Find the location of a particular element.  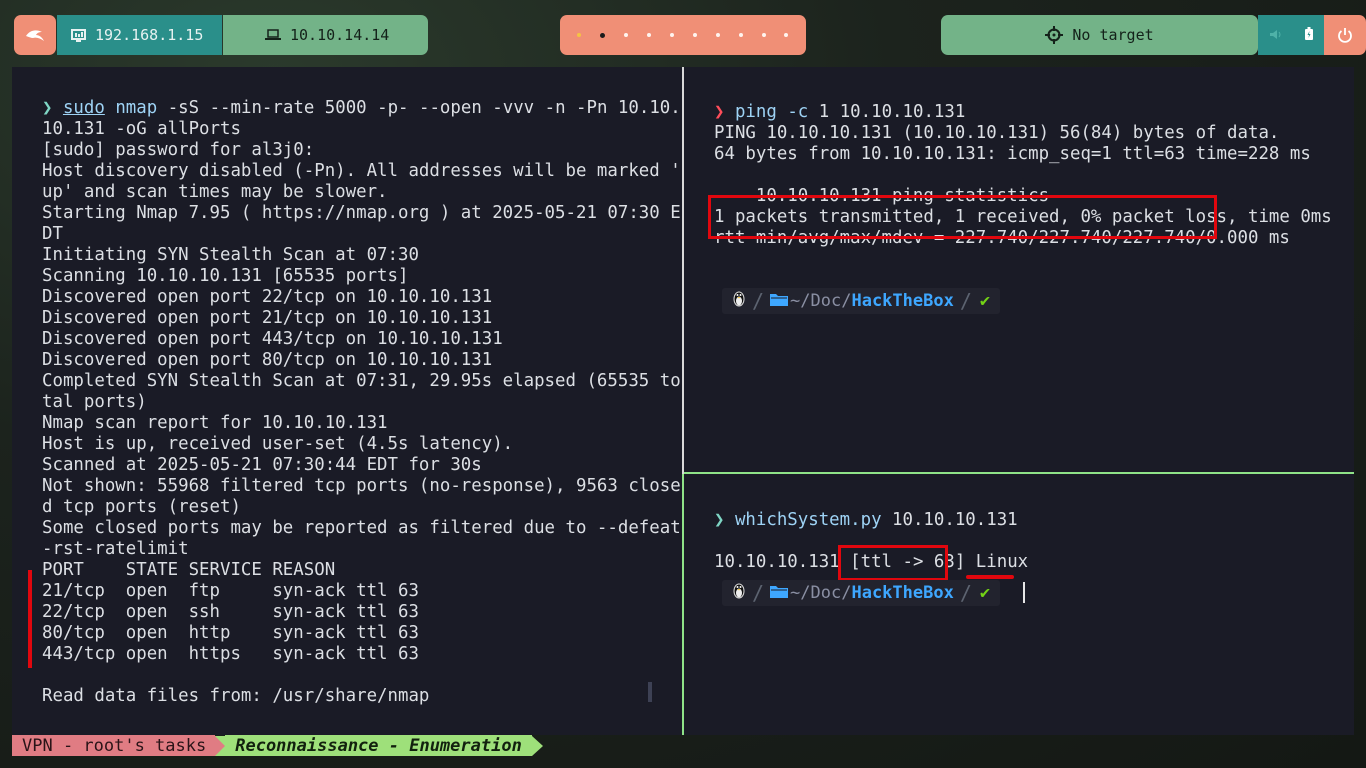

power-button is located at coordinates (1345, 35).